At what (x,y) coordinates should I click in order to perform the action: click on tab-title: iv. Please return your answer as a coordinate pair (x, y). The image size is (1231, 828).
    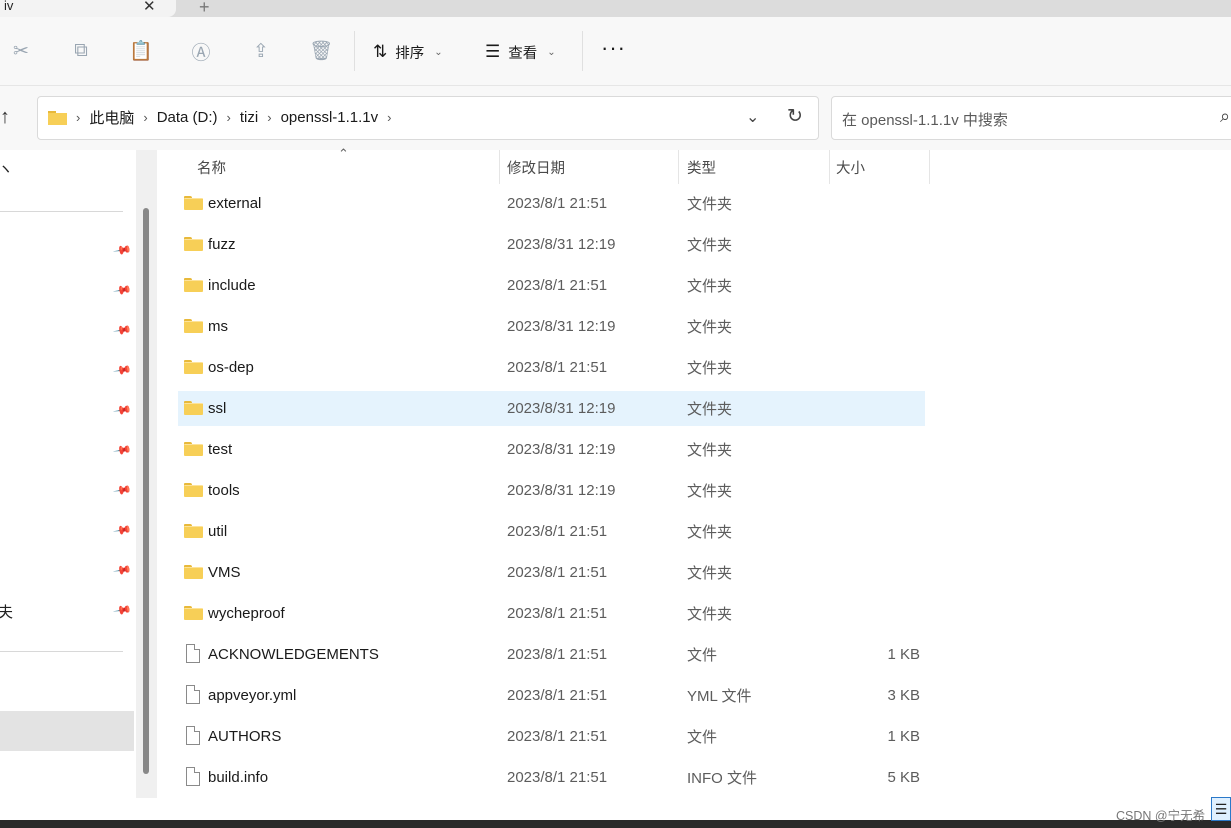
    Looking at the image, I should click on (9, 6).